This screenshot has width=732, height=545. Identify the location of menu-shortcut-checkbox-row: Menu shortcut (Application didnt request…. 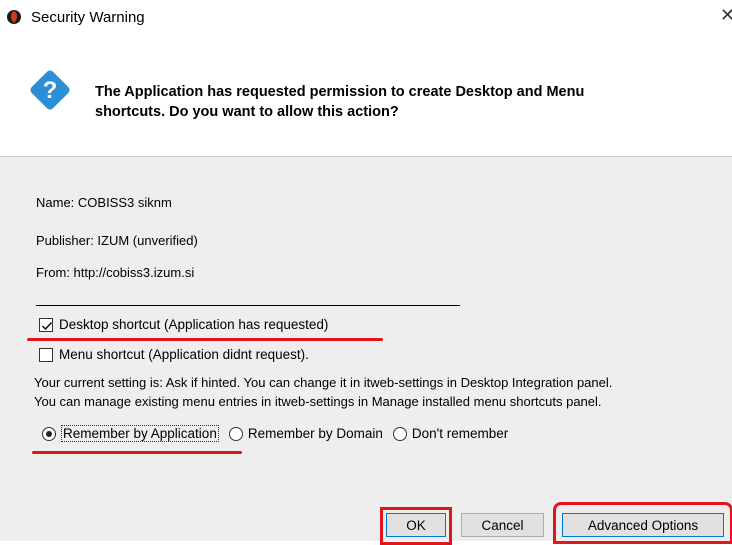
(174, 354).